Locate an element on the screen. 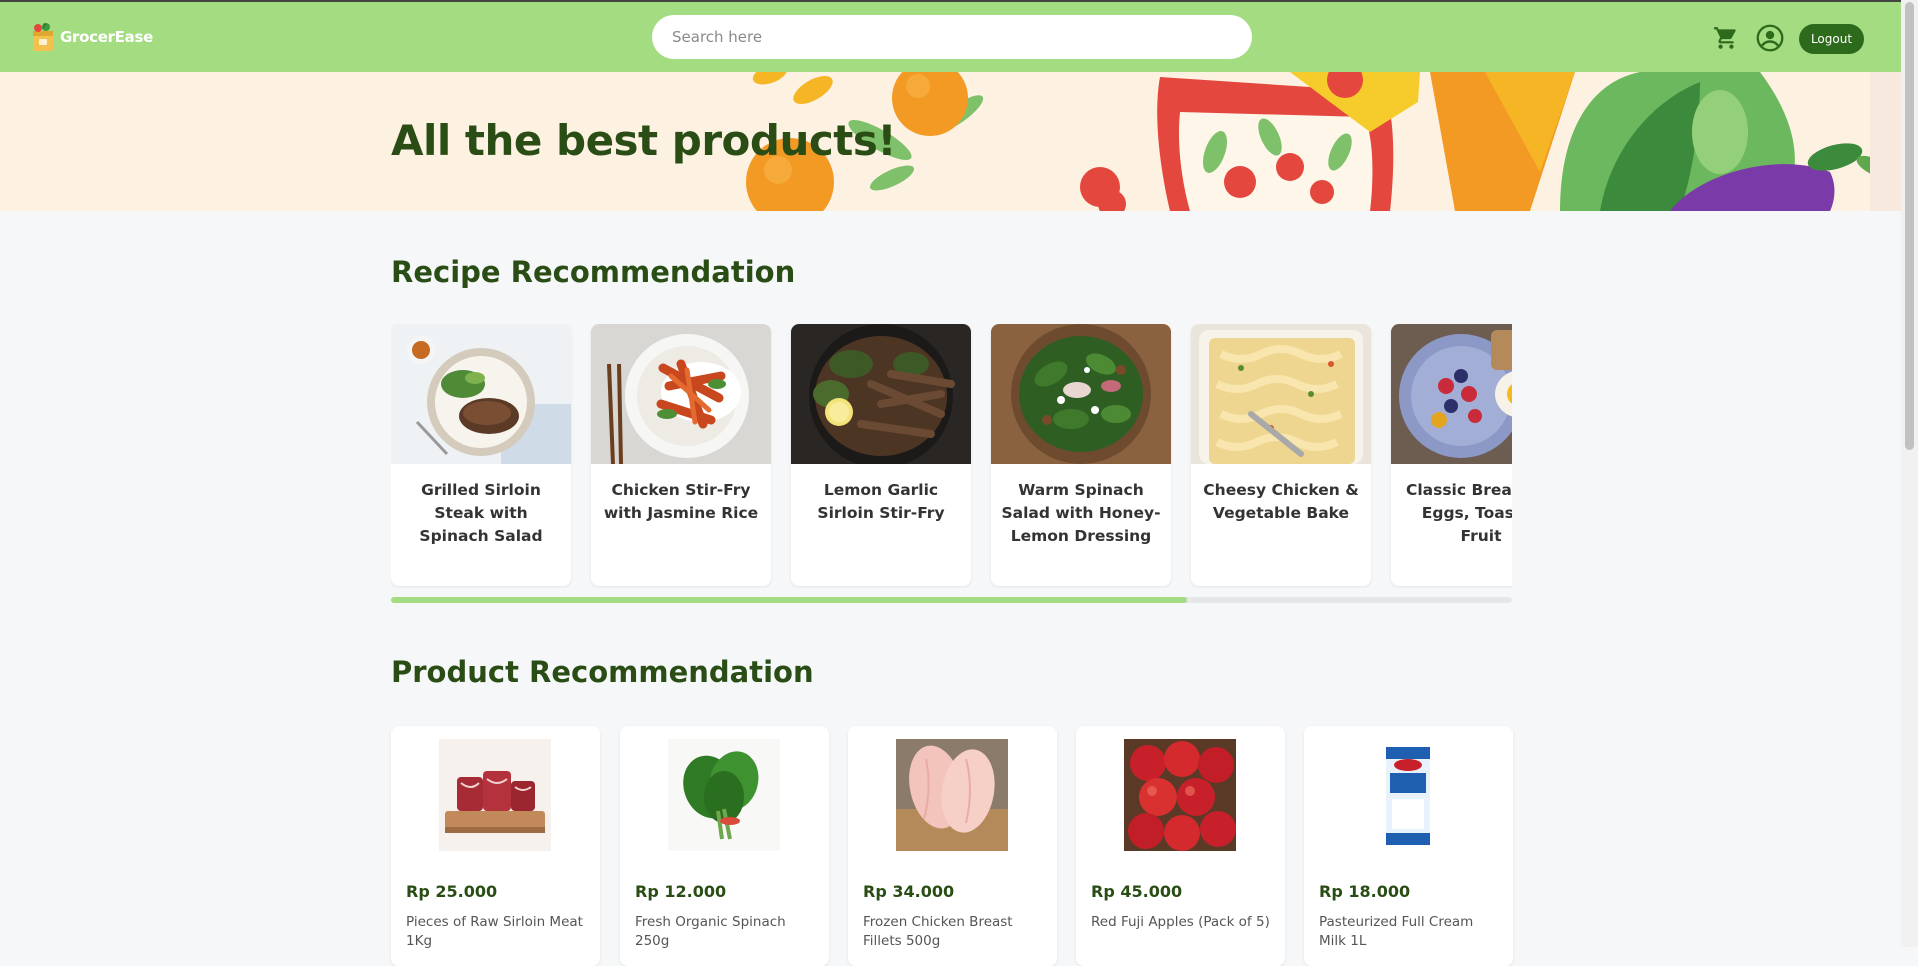  product-price: Rp 12.000 is located at coordinates (681, 891).